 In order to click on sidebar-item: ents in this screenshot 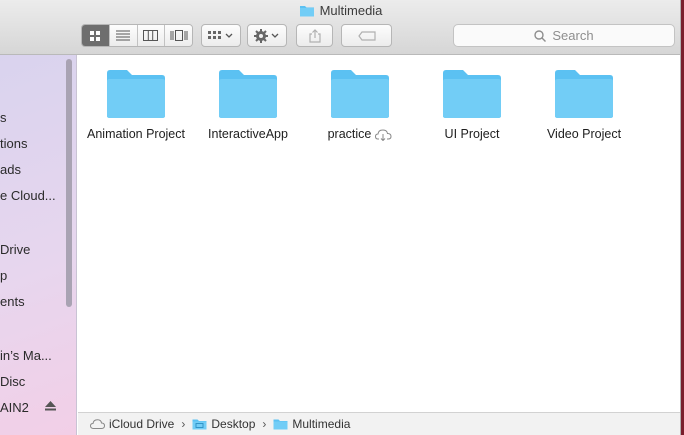, I will do `click(12, 301)`.